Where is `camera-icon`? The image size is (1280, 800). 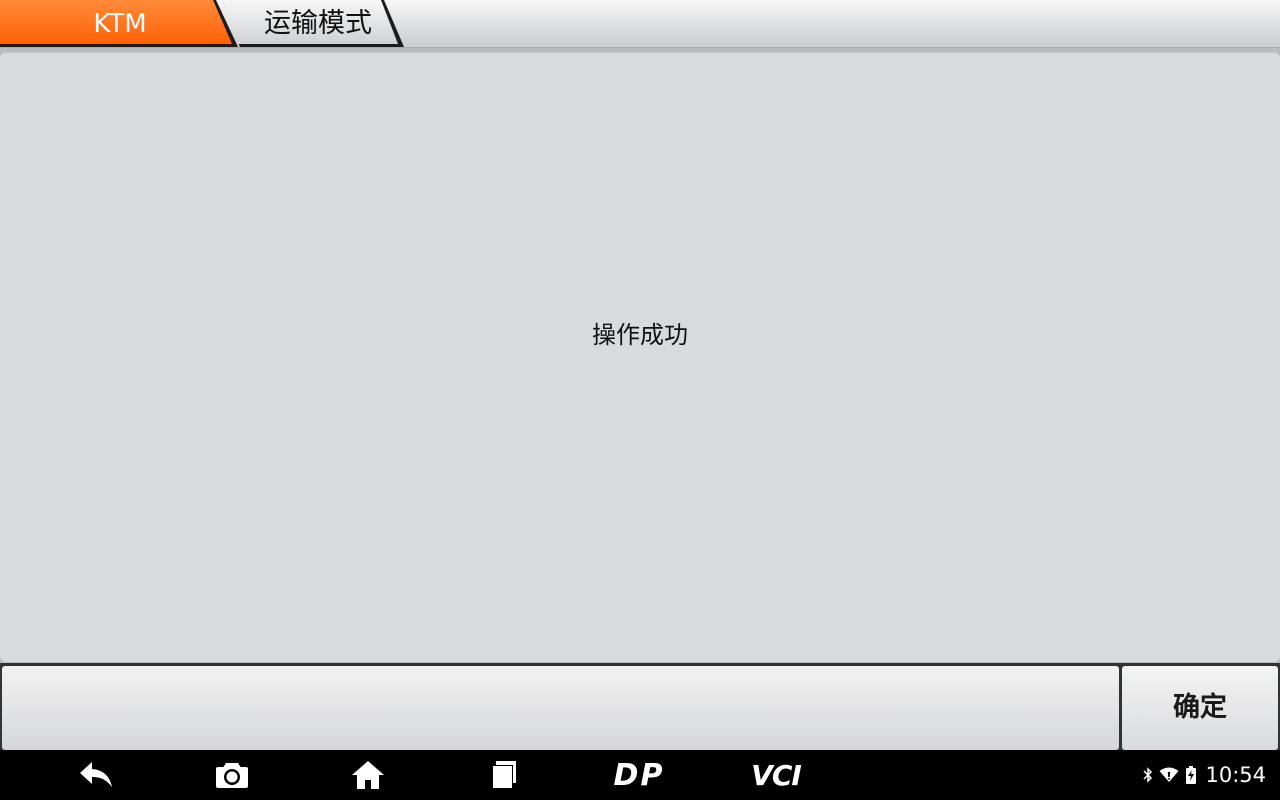 camera-icon is located at coordinates (232, 775).